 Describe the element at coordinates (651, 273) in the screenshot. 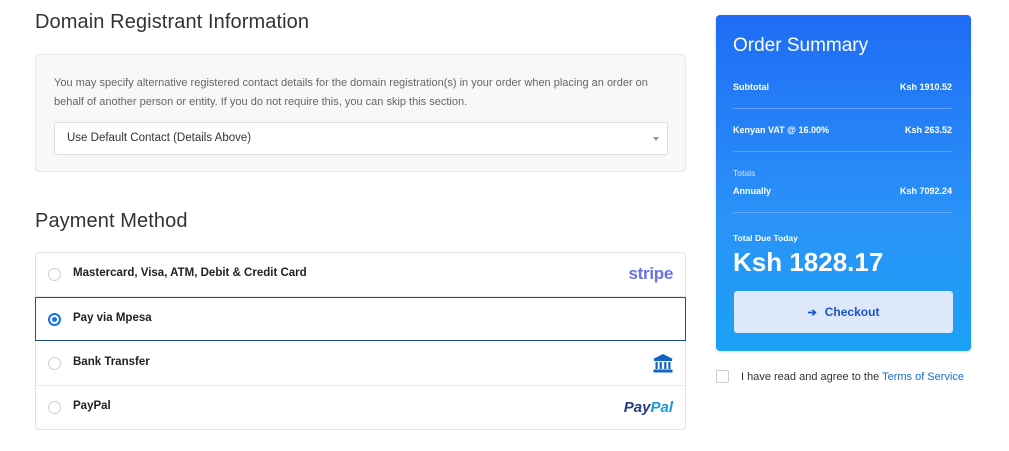

I see `stripe-logo: stripe` at that location.